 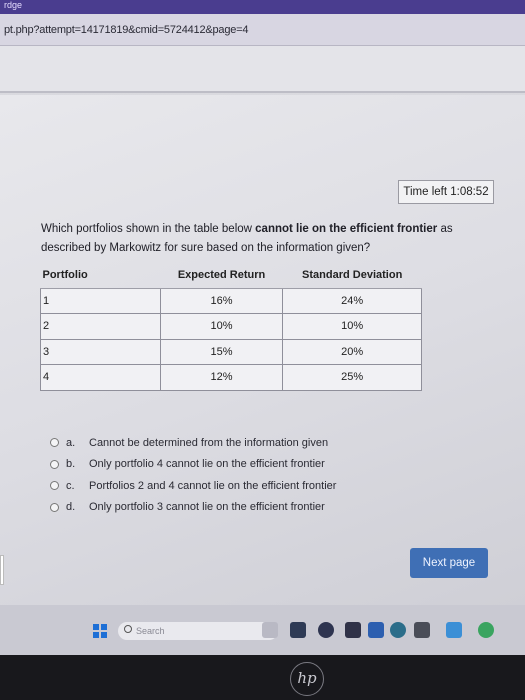 I want to click on photos-icon, so click(x=454, y=630).